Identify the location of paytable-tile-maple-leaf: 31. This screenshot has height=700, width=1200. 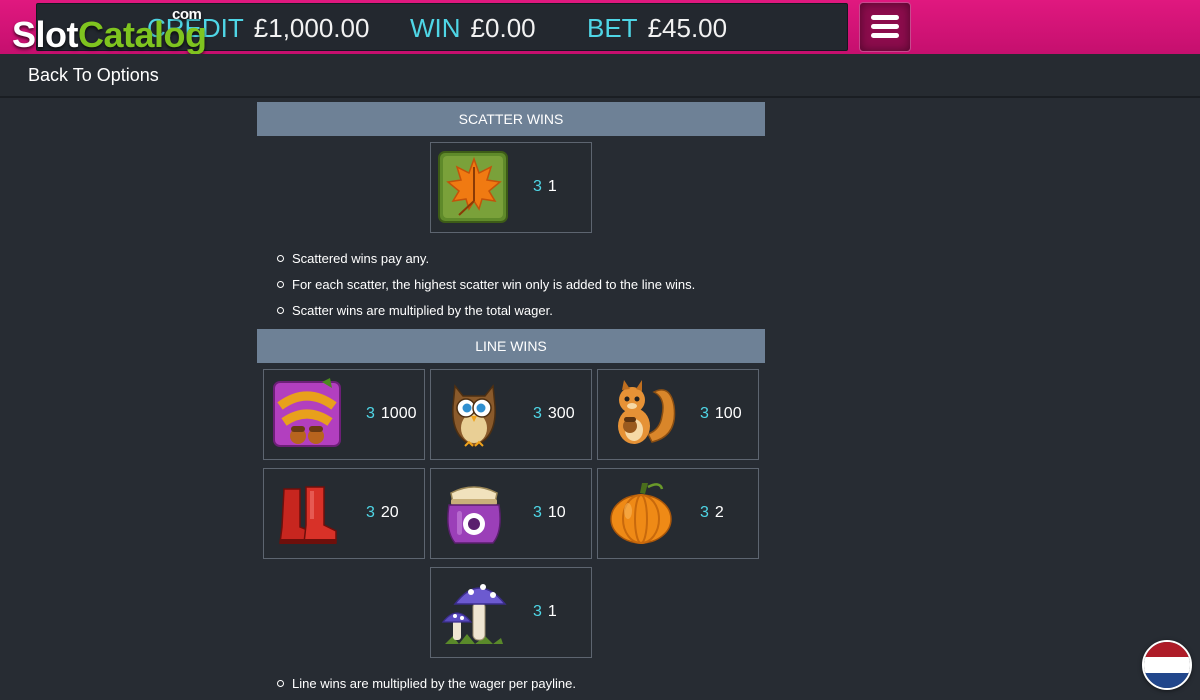
(511, 187).